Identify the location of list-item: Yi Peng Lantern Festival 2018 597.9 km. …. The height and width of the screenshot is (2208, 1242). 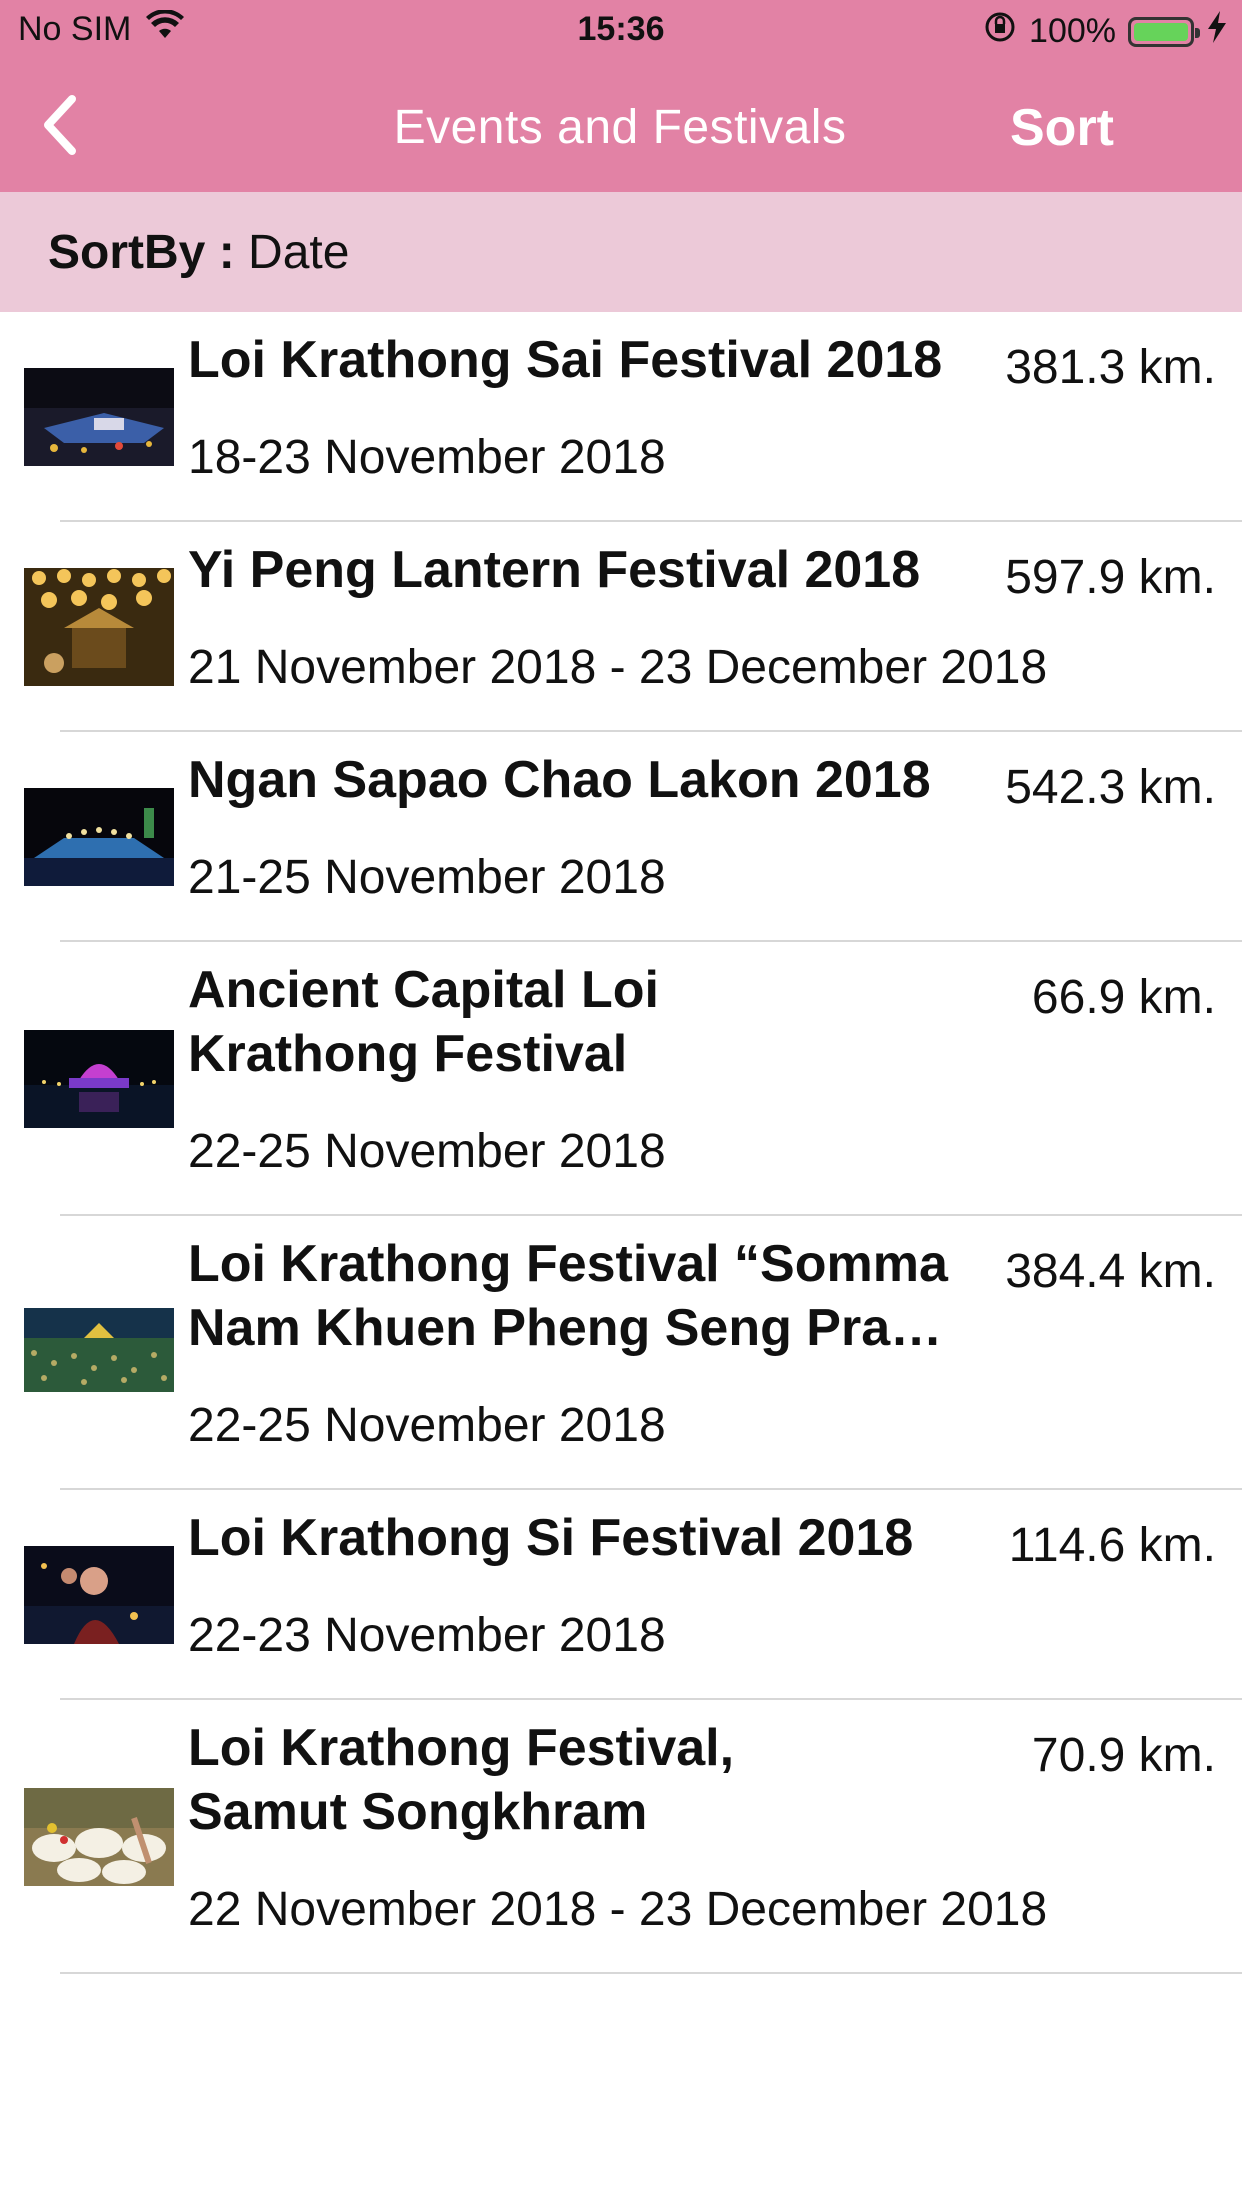
(621, 627).